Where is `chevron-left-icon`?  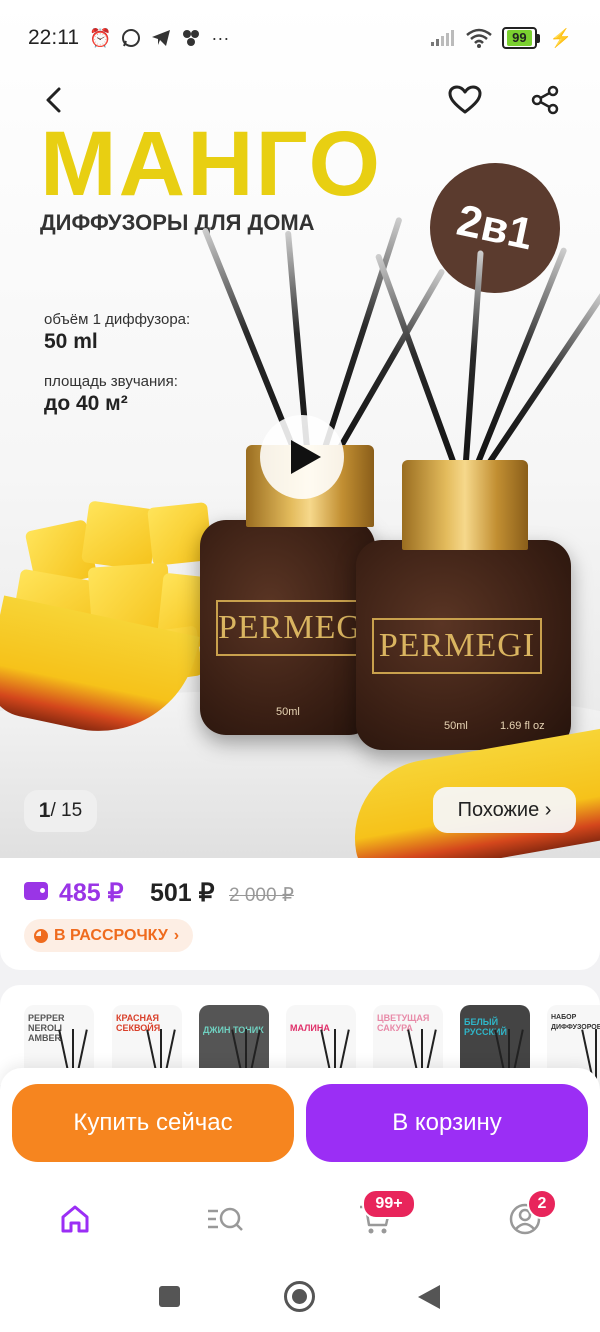 chevron-left-icon is located at coordinates (53, 100).